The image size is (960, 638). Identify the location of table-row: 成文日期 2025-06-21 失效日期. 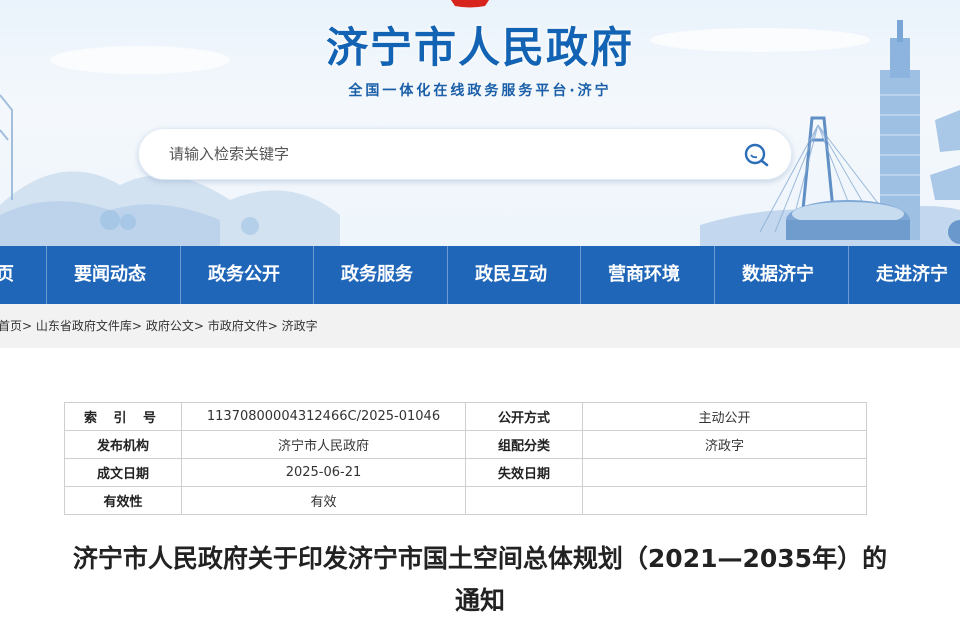
(465, 472).